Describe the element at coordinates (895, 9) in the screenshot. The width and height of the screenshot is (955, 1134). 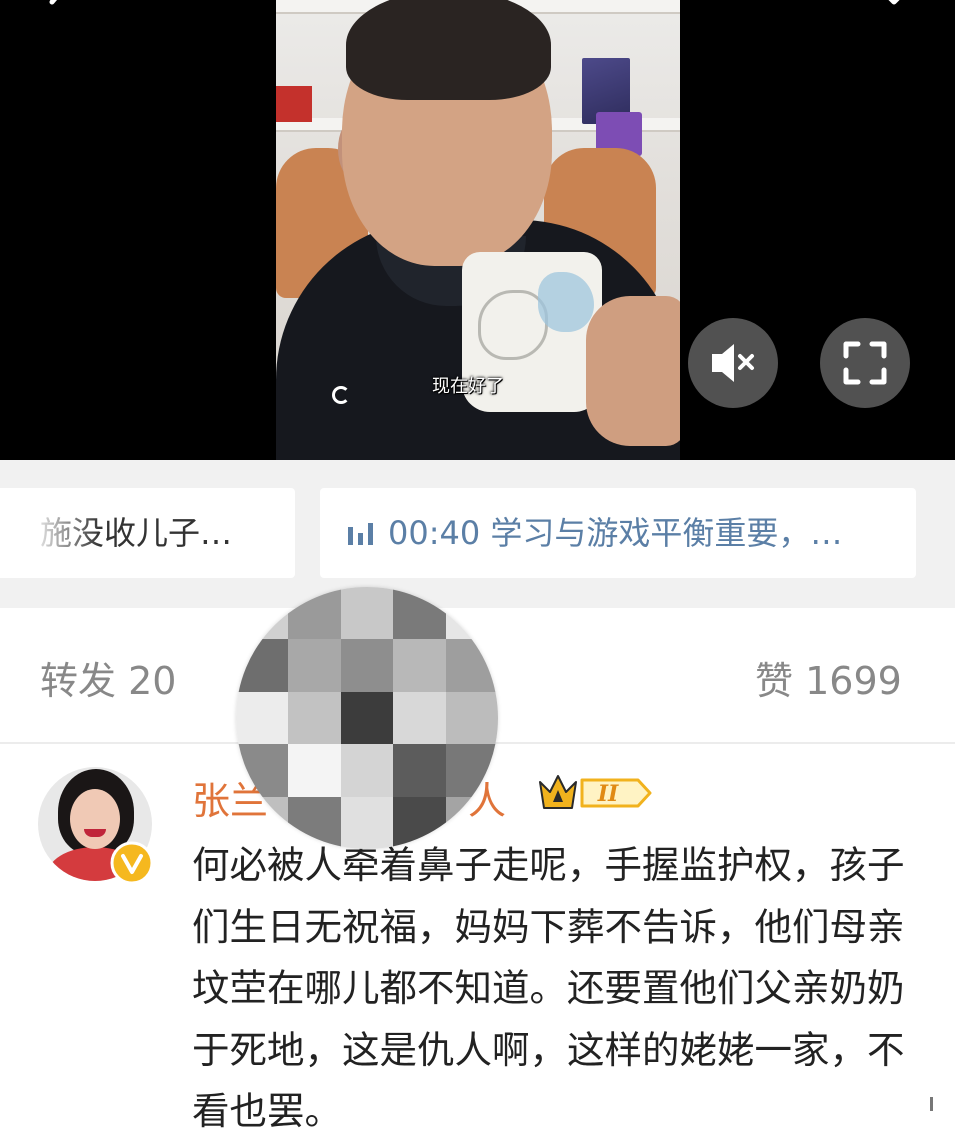
I see `close-icon` at that location.